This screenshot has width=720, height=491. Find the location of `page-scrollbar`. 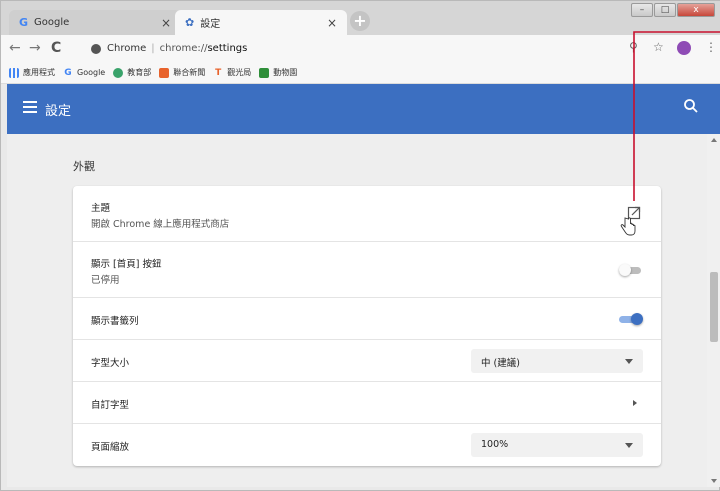

page-scrollbar is located at coordinates (713, 310).